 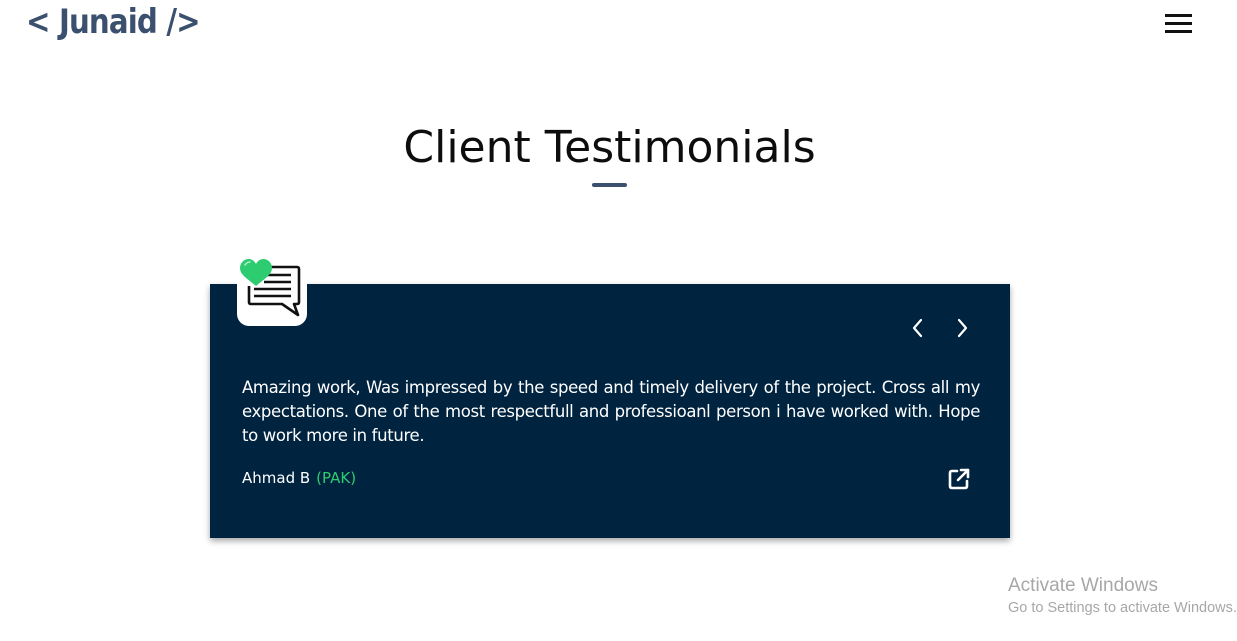 I want to click on watermark-title: Activate Windows, so click(x=1083, y=585).